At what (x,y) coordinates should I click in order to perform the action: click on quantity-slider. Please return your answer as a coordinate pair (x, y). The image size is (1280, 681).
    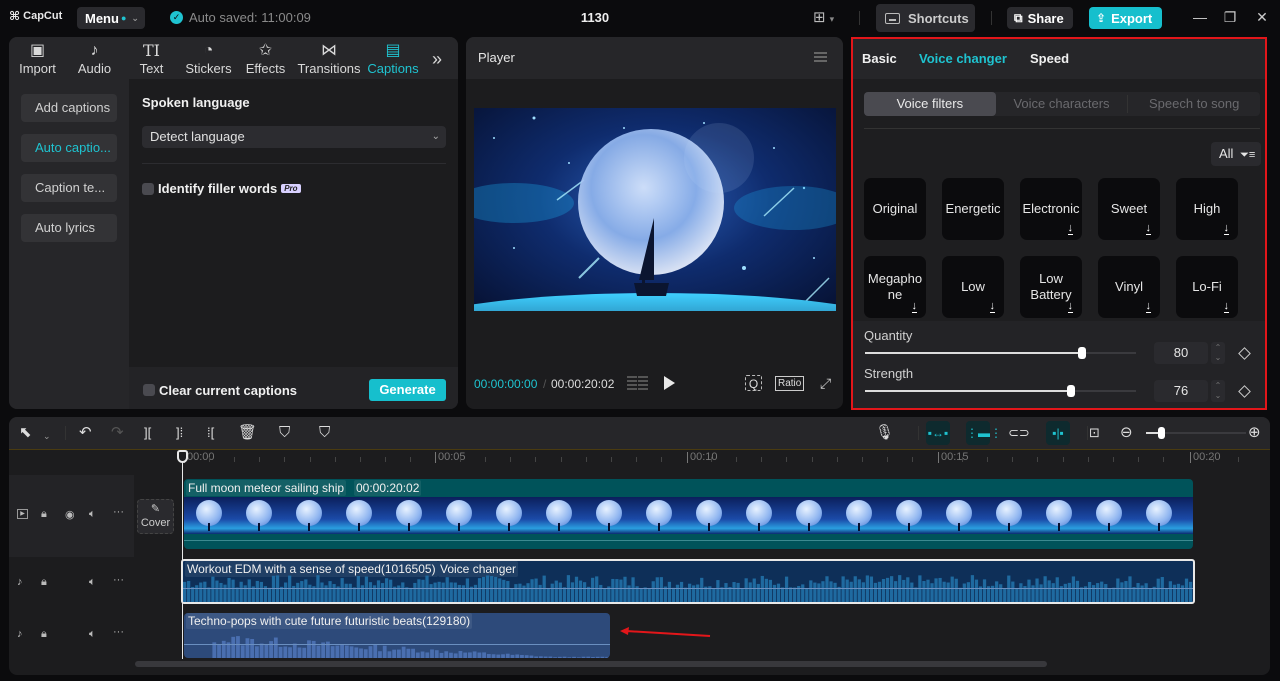
    Looking at the image, I should click on (1000, 353).